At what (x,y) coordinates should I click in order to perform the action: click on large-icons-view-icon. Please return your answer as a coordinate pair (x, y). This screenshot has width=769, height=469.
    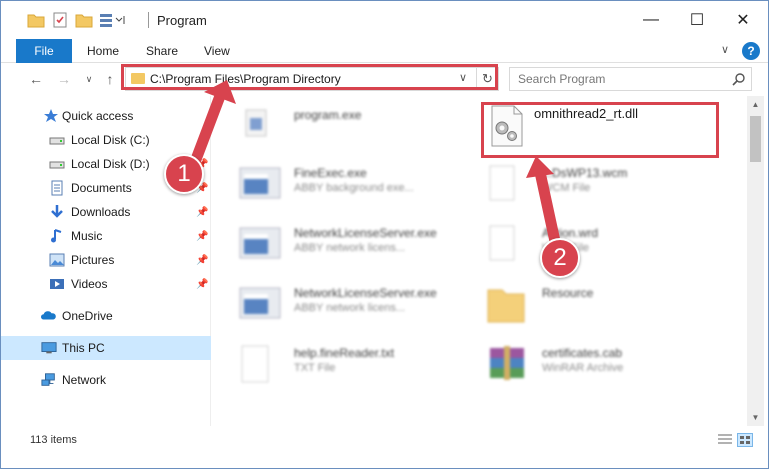
    Looking at the image, I should click on (745, 440).